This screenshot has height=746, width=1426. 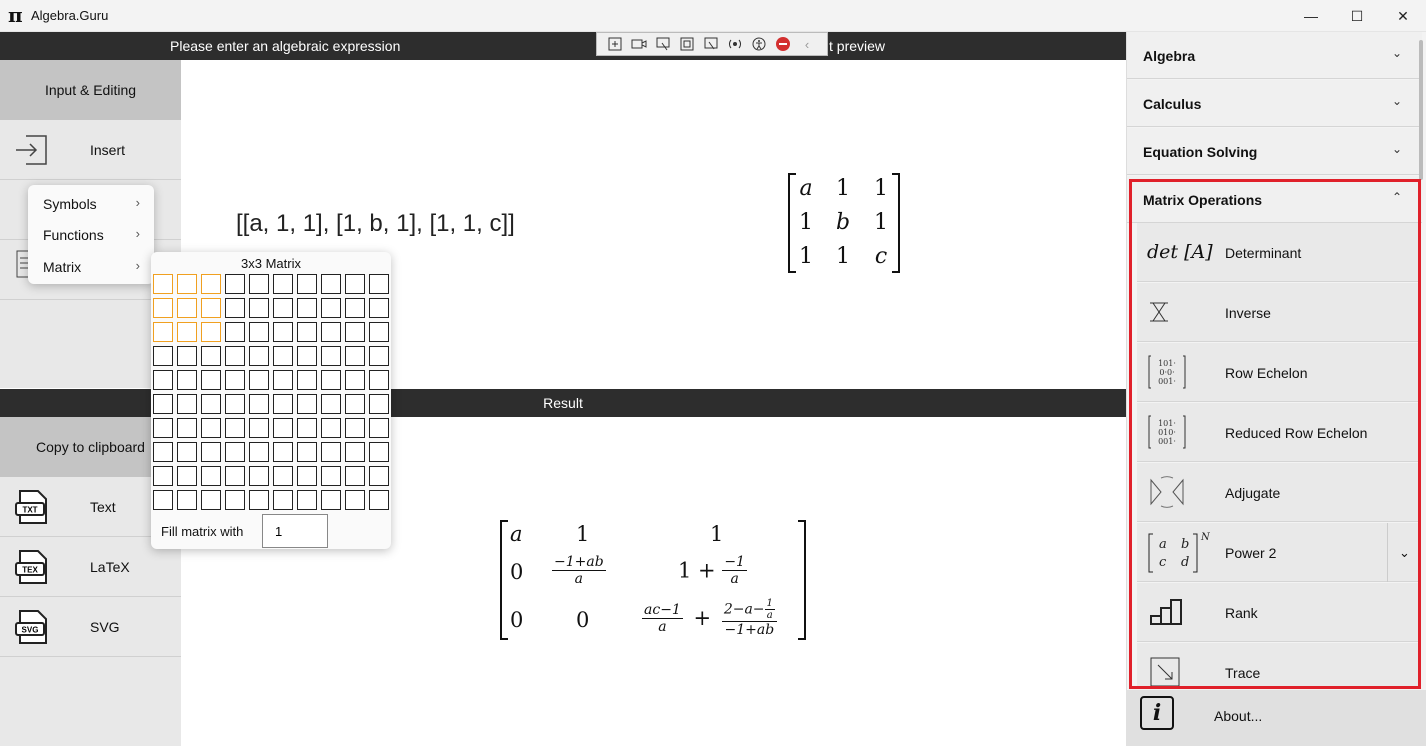 I want to click on copy-svg-button: SVG SVG, so click(x=90, y=627).